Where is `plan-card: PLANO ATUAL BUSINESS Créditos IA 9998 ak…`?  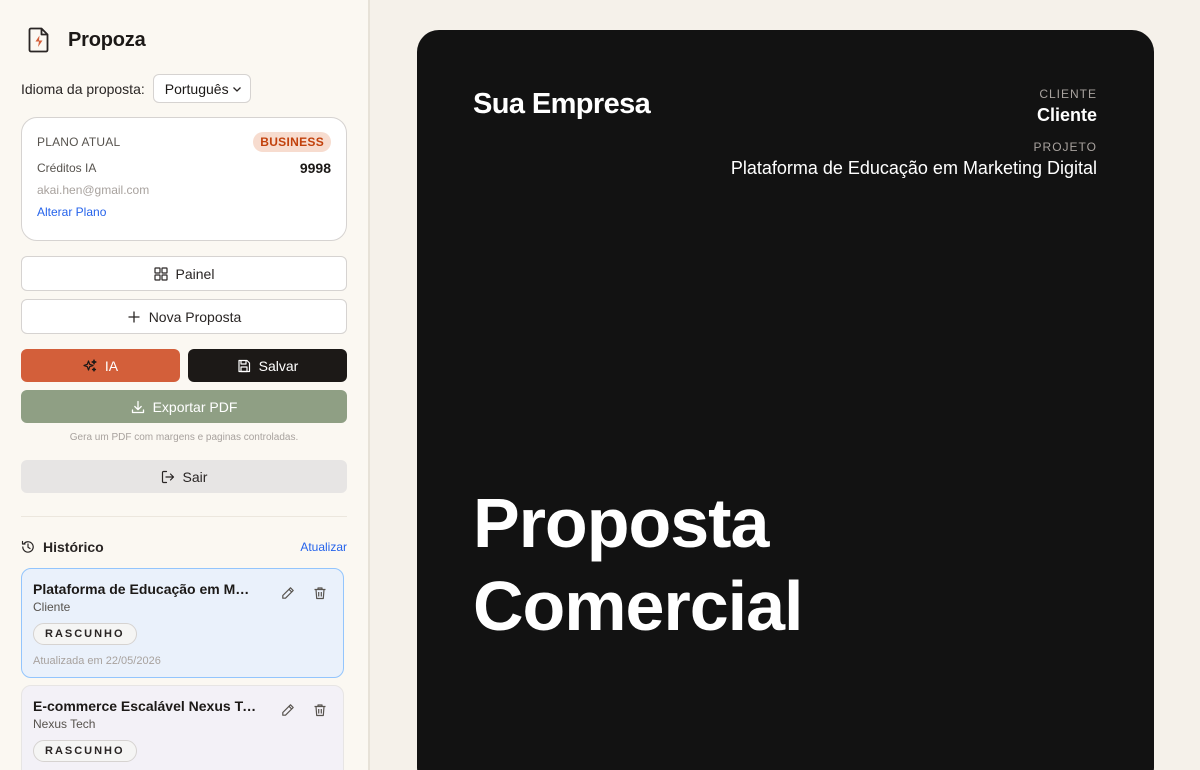
plan-card: PLANO ATUAL BUSINESS Créditos IA 9998 ak… is located at coordinates (184, 179).